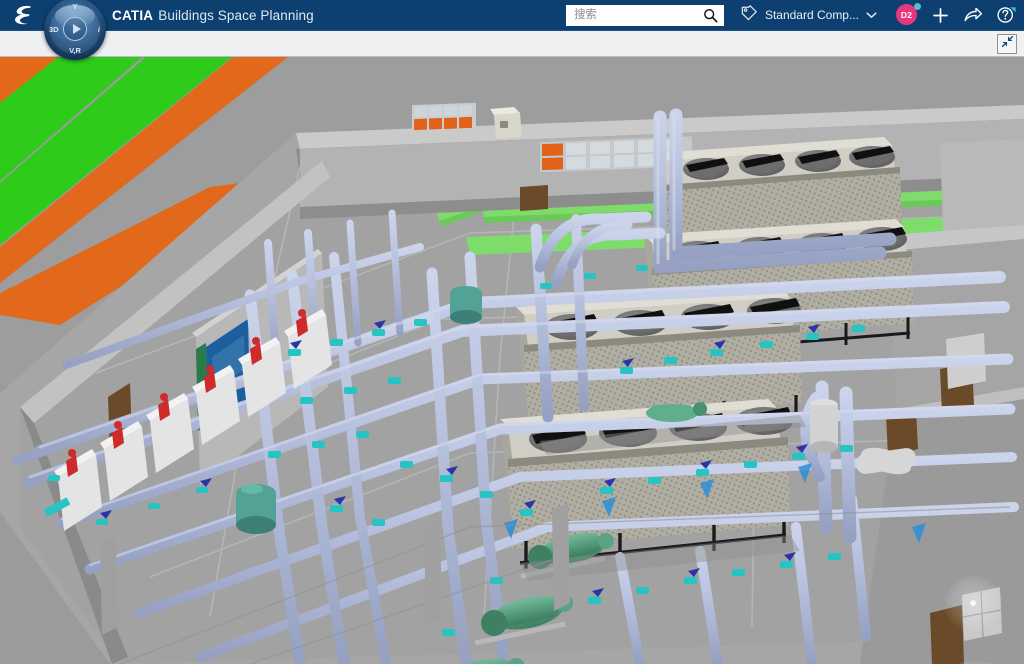  Describe the element at coordinates (629, 15) in the screenshot. I see `search-input` at that location.